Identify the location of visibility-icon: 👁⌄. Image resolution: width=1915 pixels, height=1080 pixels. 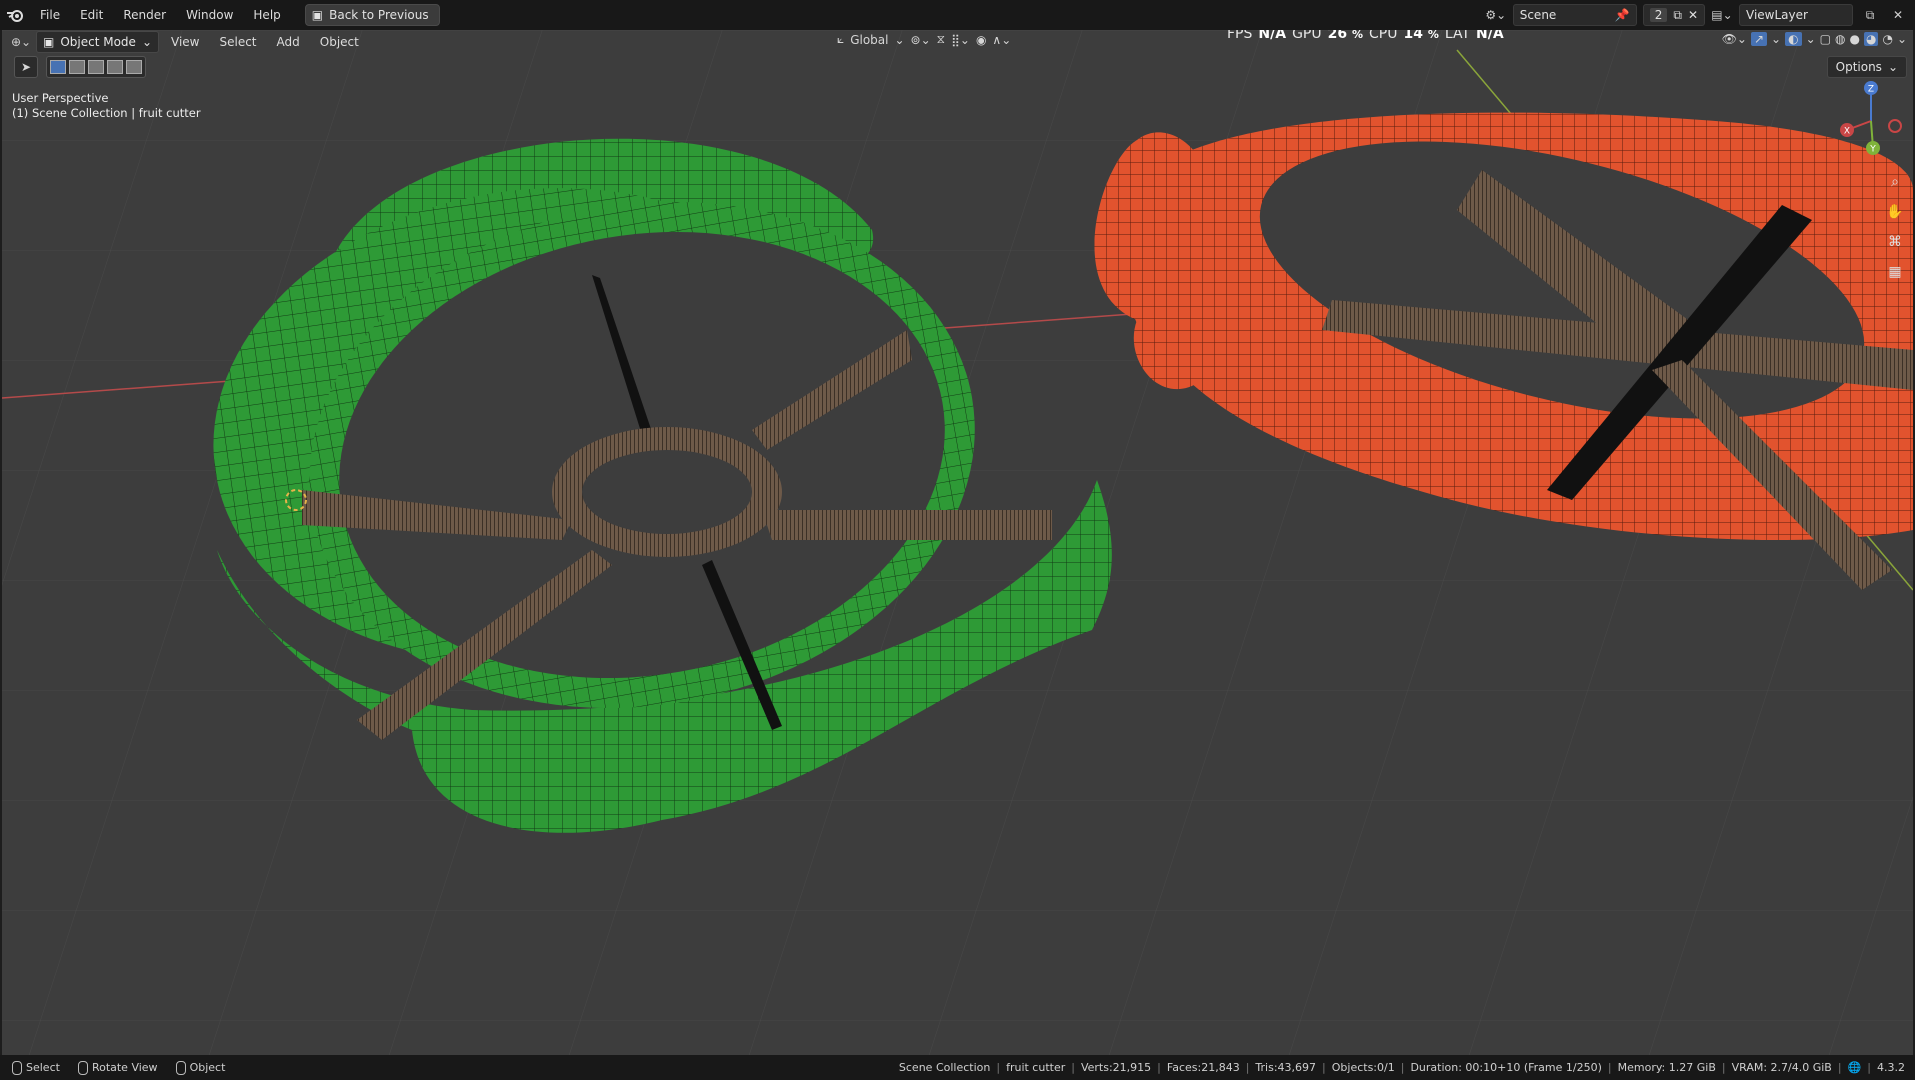
(1734, 39).